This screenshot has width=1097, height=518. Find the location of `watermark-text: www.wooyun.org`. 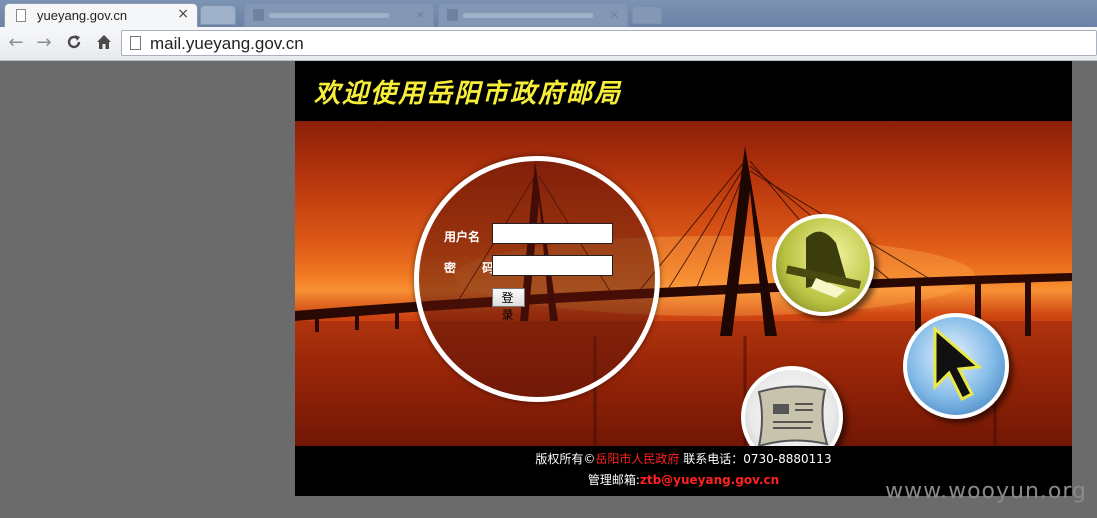

watermark-text: www.wooyun.org is located at coordinates (986, 491).